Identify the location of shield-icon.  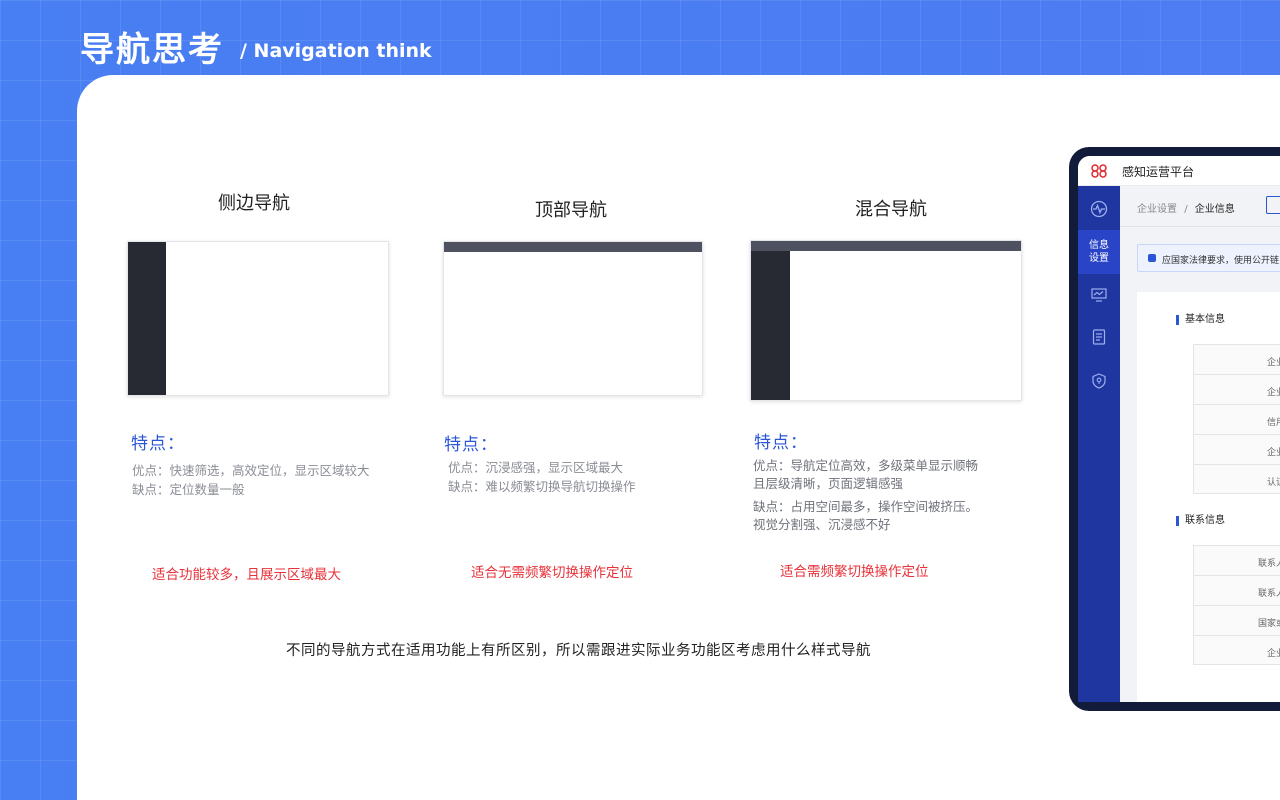
(1099, 381).